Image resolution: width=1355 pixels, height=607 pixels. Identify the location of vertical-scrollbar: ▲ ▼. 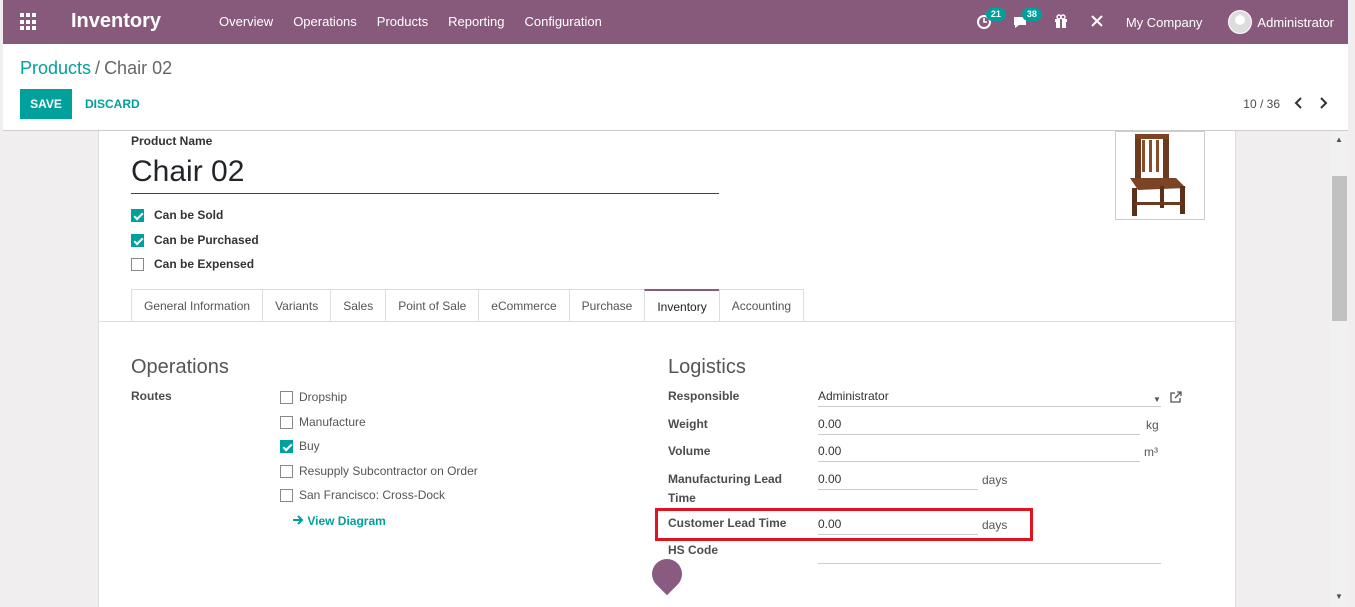
(1339, 369).